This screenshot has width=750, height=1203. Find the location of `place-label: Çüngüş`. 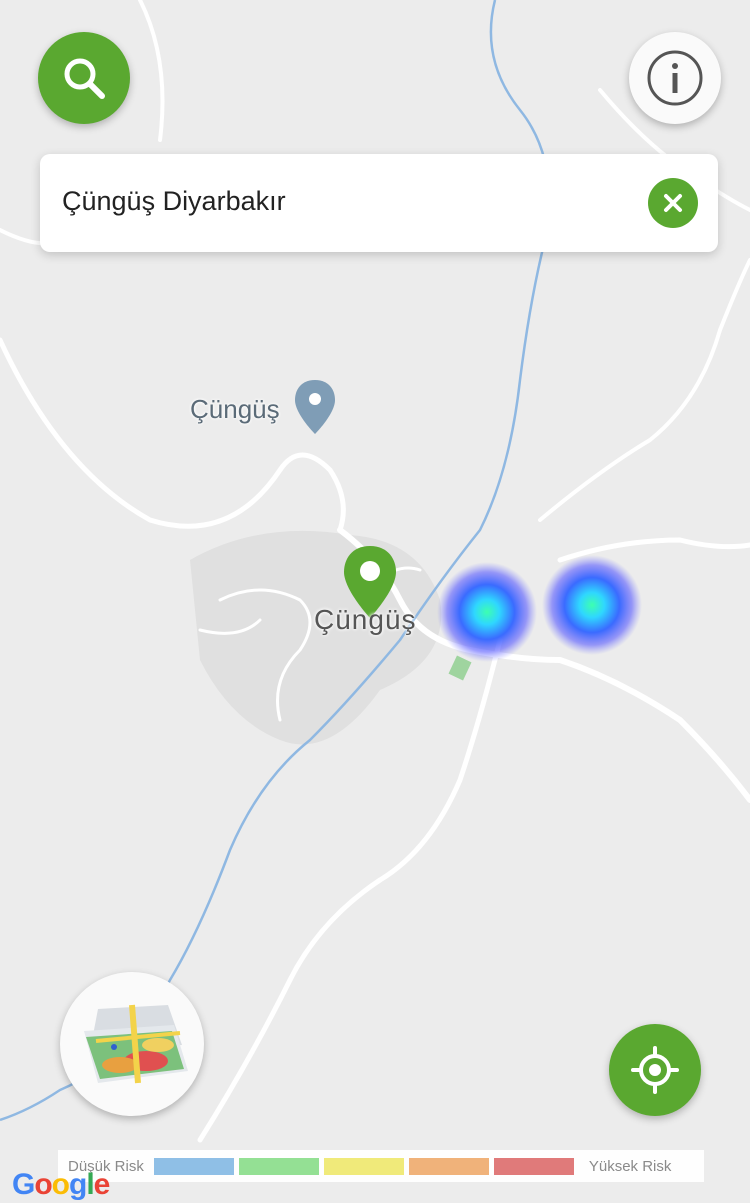

place-label: Çüngüş is located at coordinates (235, 409).